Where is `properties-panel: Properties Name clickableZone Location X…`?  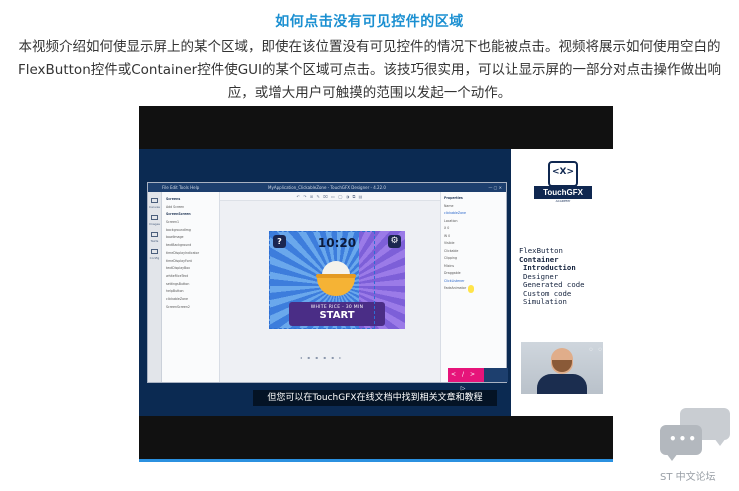
properties-panel: Properties Name clickableZone Location X… is located at coordinates (473, 287).